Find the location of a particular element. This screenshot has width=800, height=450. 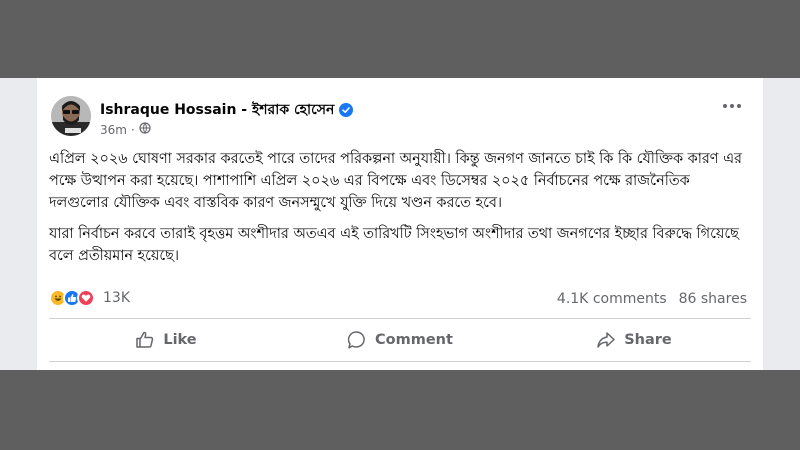

shares-count: 86 shares is located at coordinates (713, 299).